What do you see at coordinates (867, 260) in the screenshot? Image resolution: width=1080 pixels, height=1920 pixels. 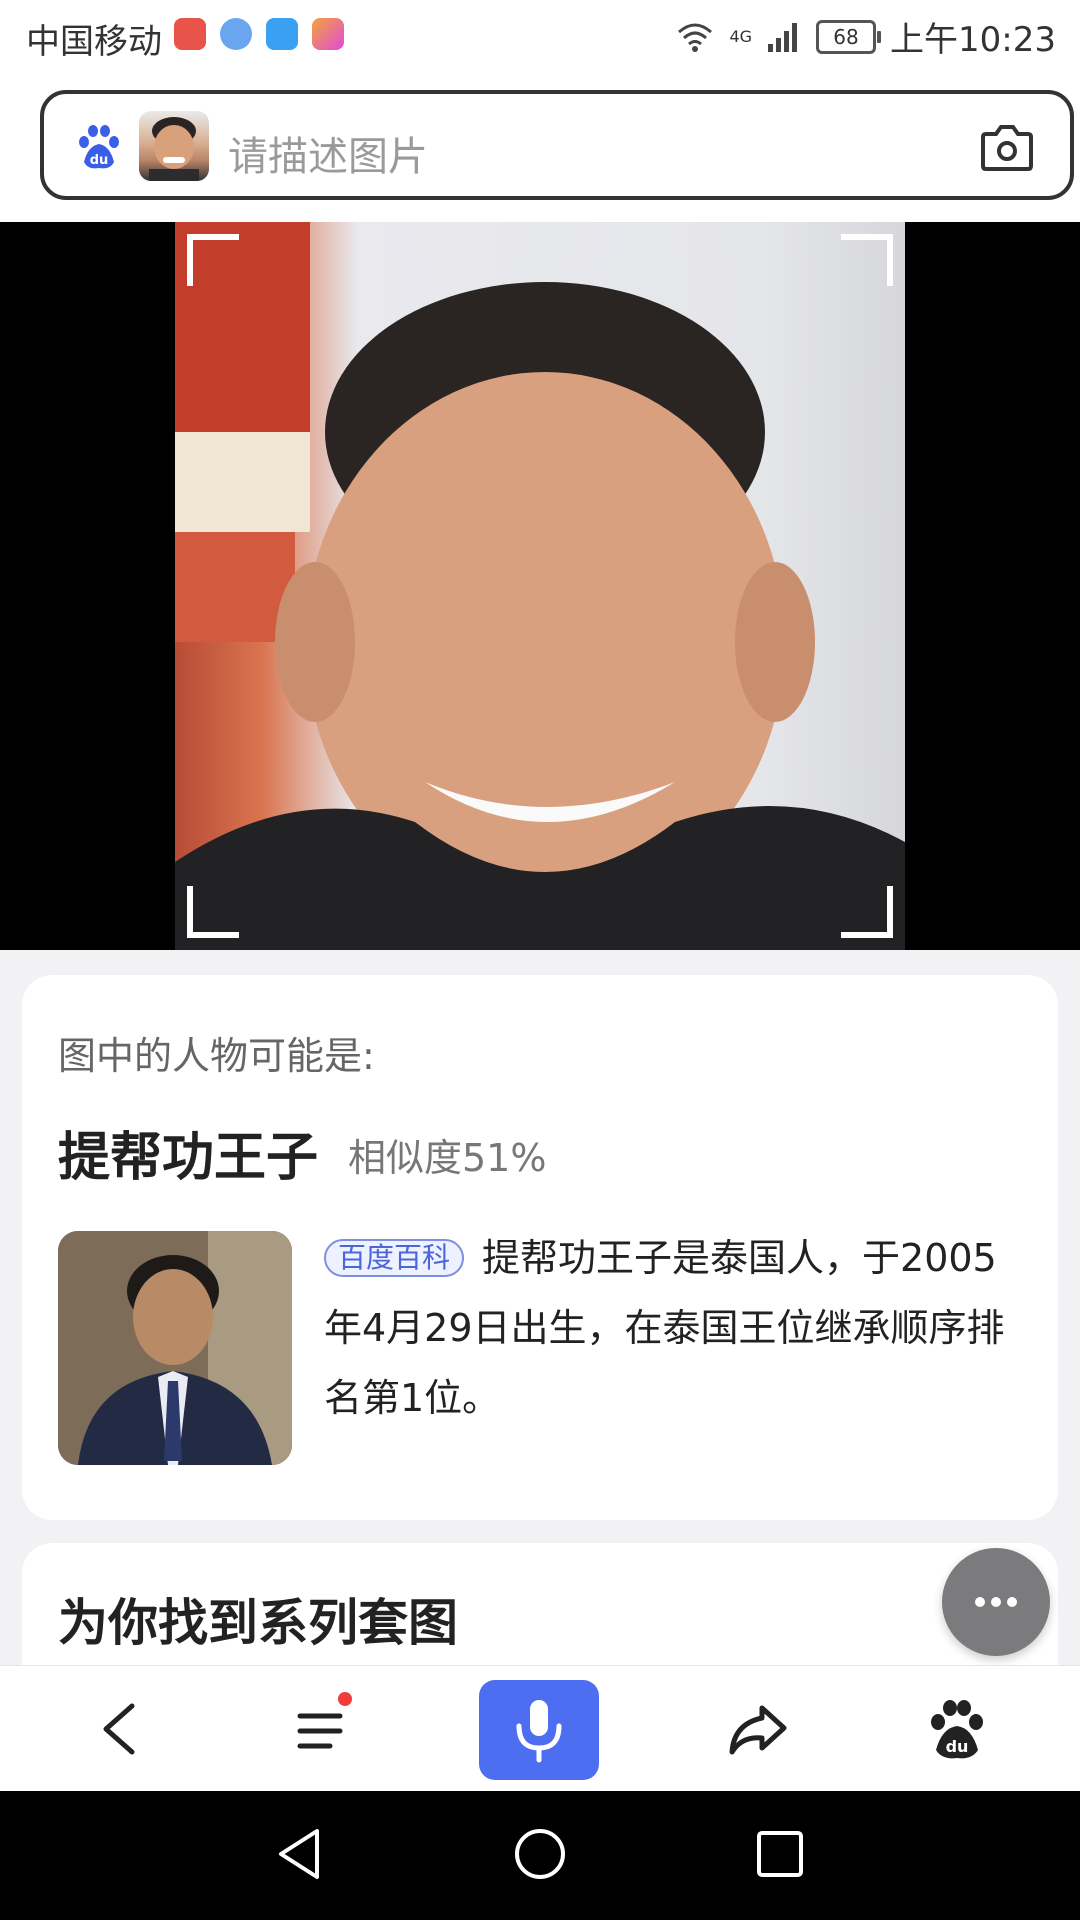 I see `crop-corner-top-right` at bounding box center [867, 260].